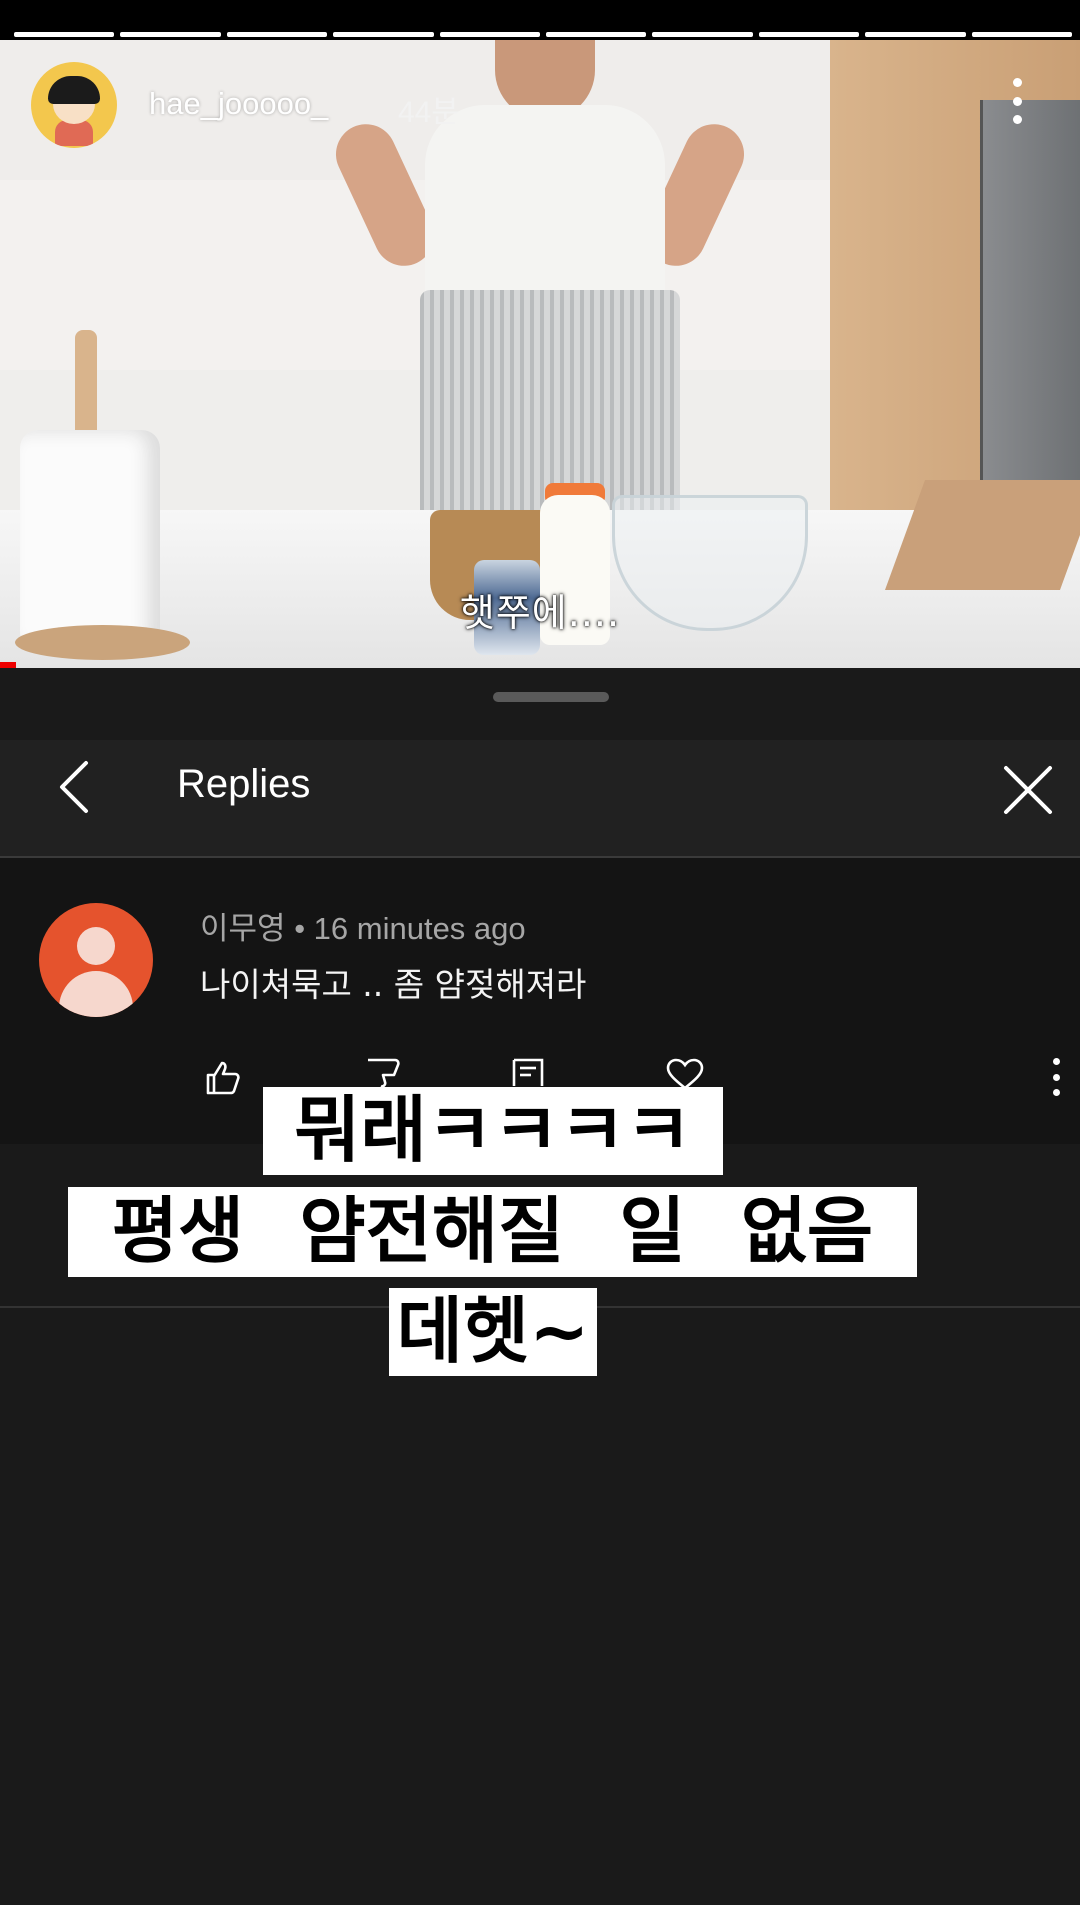 The height and width of the screenshot is (1905, 1080). Describe the element at coordinates (96, 994) in the screenshot. I see `avatar-shoulders` at that location.